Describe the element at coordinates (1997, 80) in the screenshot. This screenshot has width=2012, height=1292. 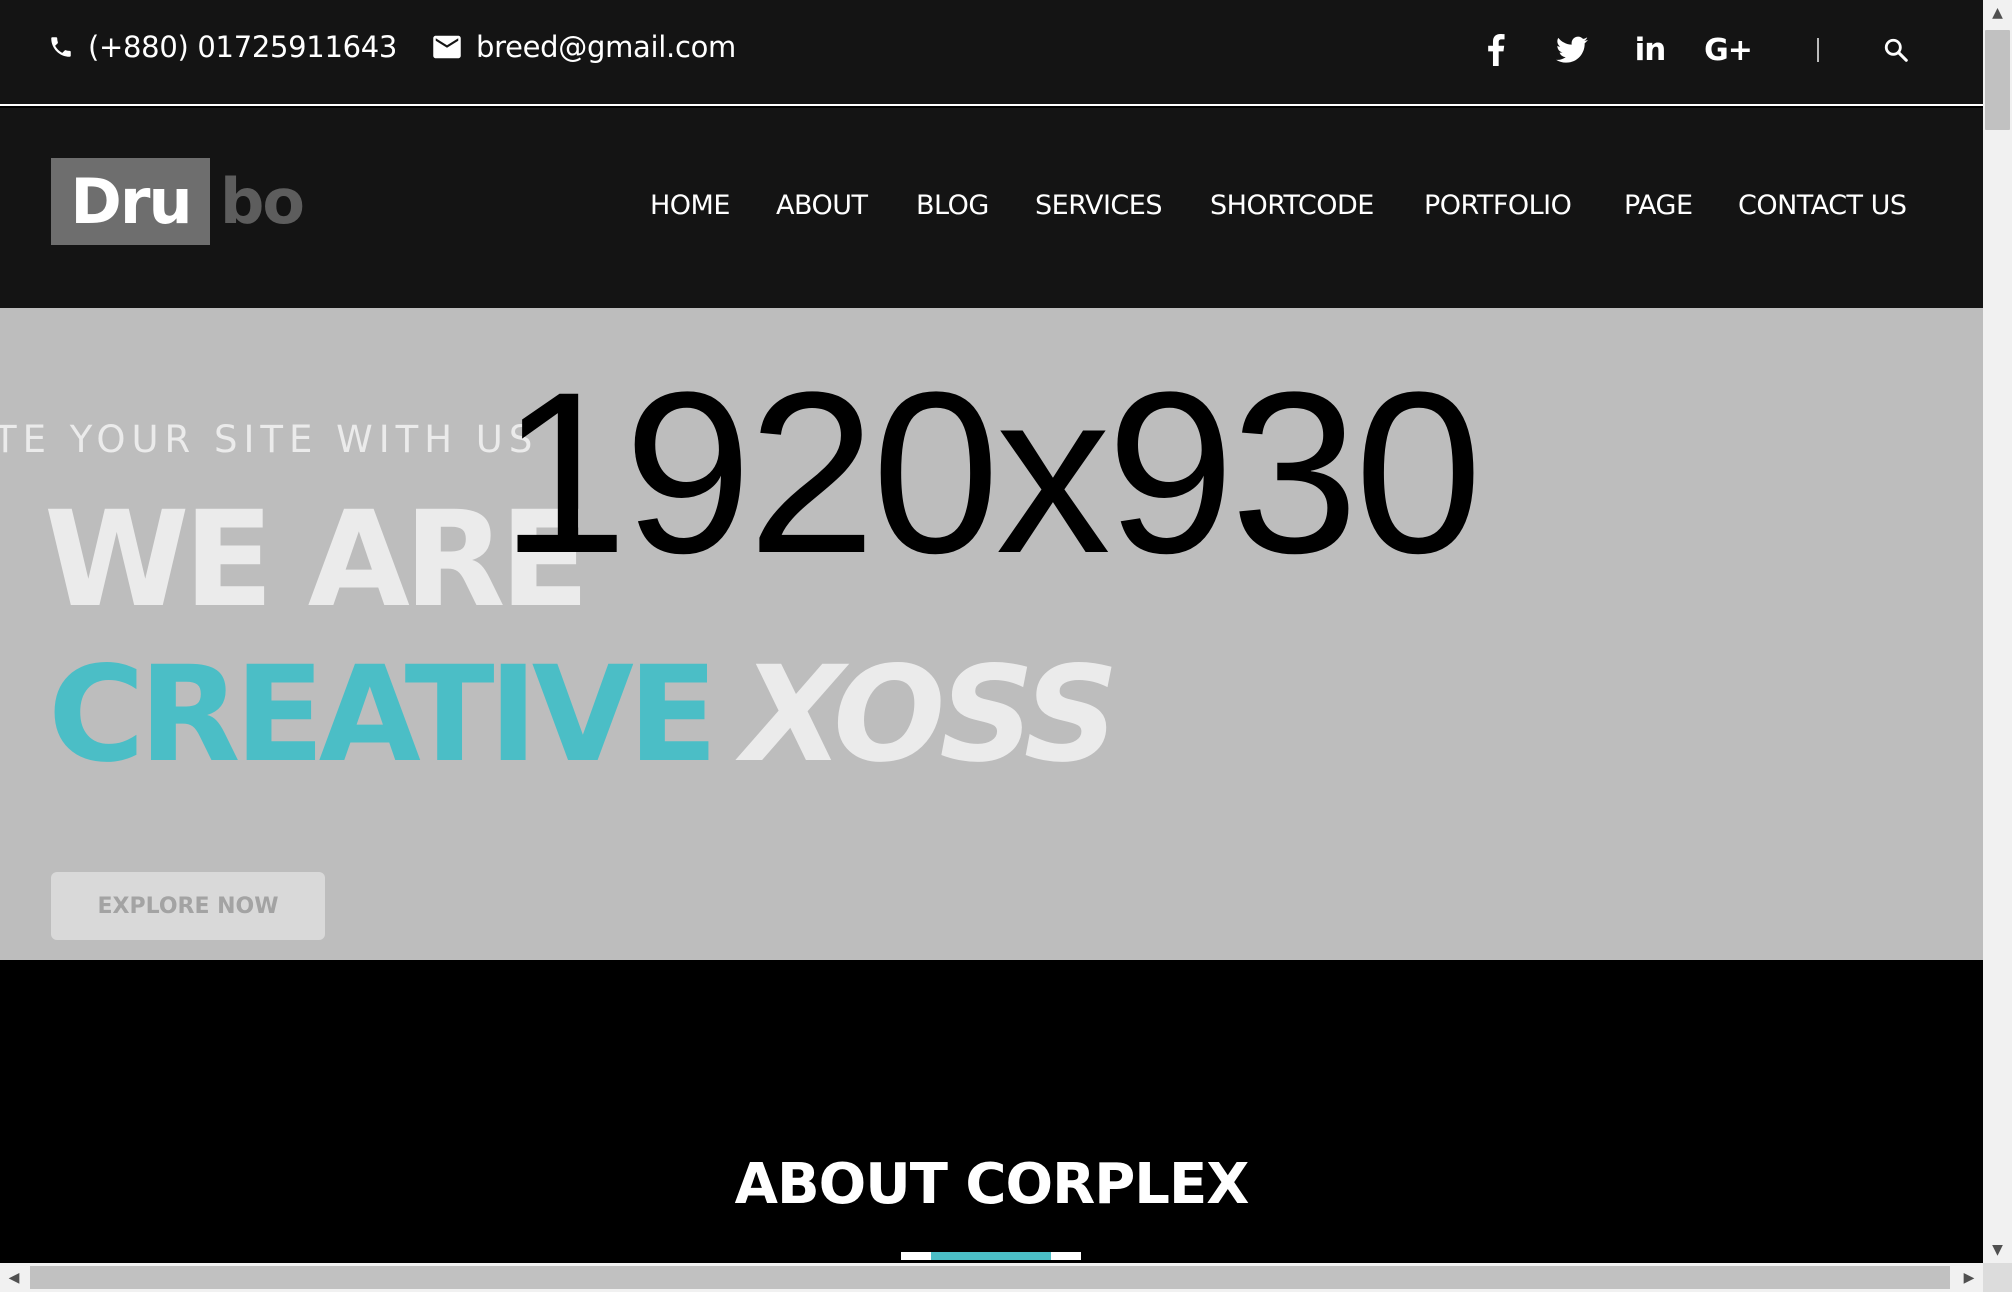
I see `vertical-scroll-thumb` at that location.